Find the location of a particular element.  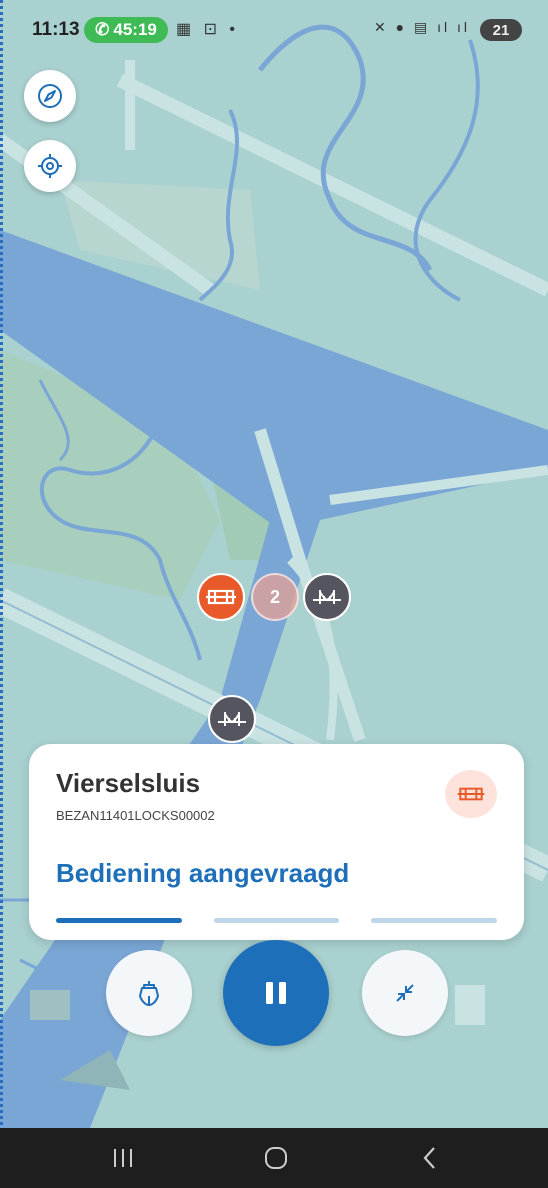

lock-code: BEZAN11401LOCKS00002 is located at coordinates (135, 815).